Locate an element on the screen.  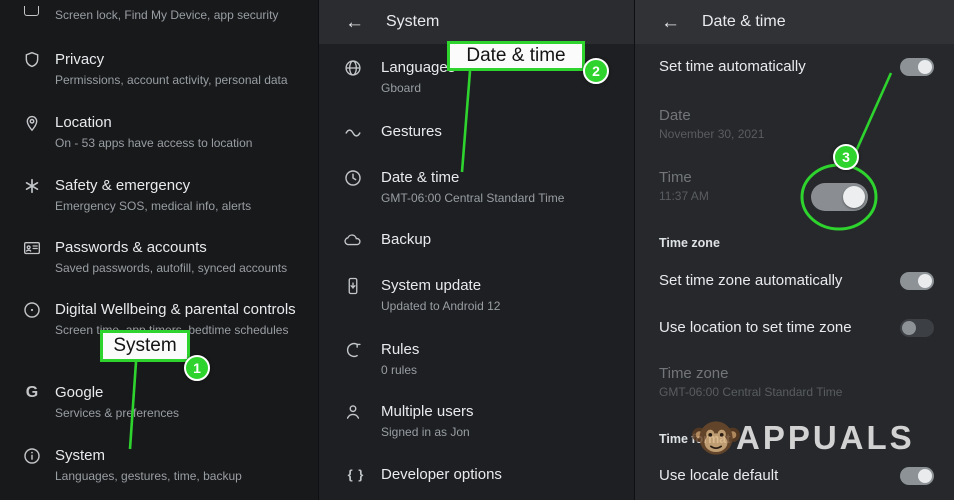
row-set-time-zone-automatically: Set time zone automatically is located at coordinates (794, 281).